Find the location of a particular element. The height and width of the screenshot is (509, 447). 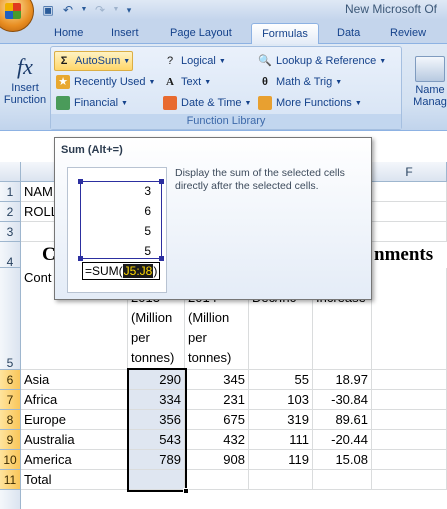

tooltip-handle-bottom-left is located at coordinates (80, 258).